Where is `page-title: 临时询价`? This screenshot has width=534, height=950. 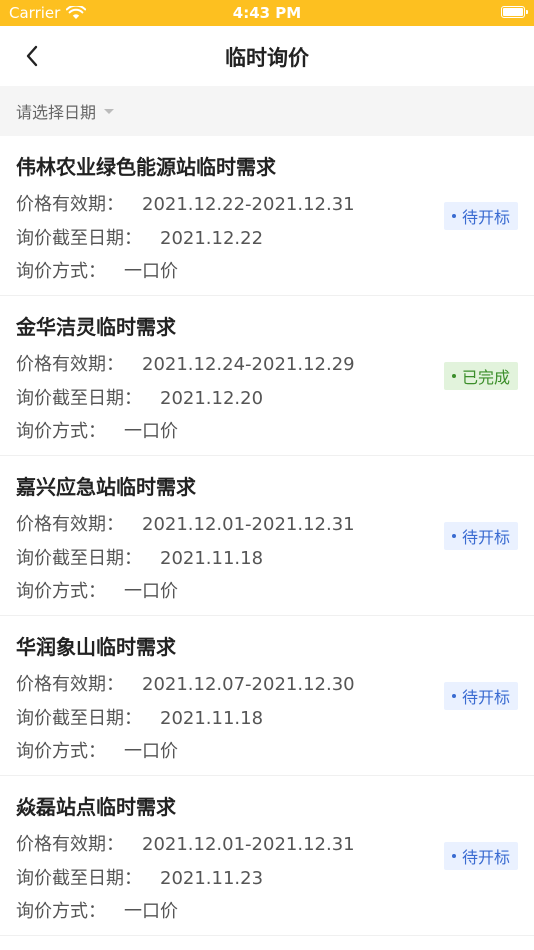
page-title: 临时询价 is located at coordinates (267, 58).